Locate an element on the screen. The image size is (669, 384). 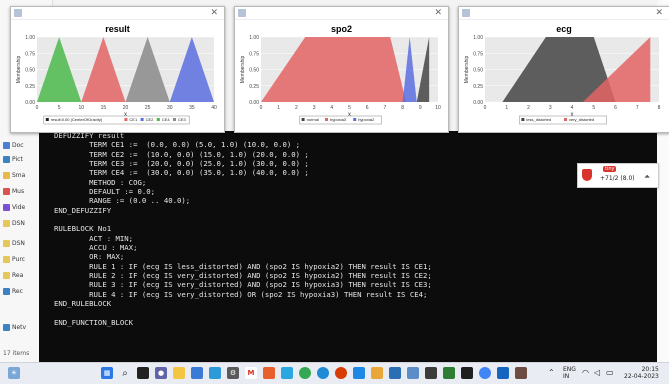
edge-icon is located at coordinates (323, 373).